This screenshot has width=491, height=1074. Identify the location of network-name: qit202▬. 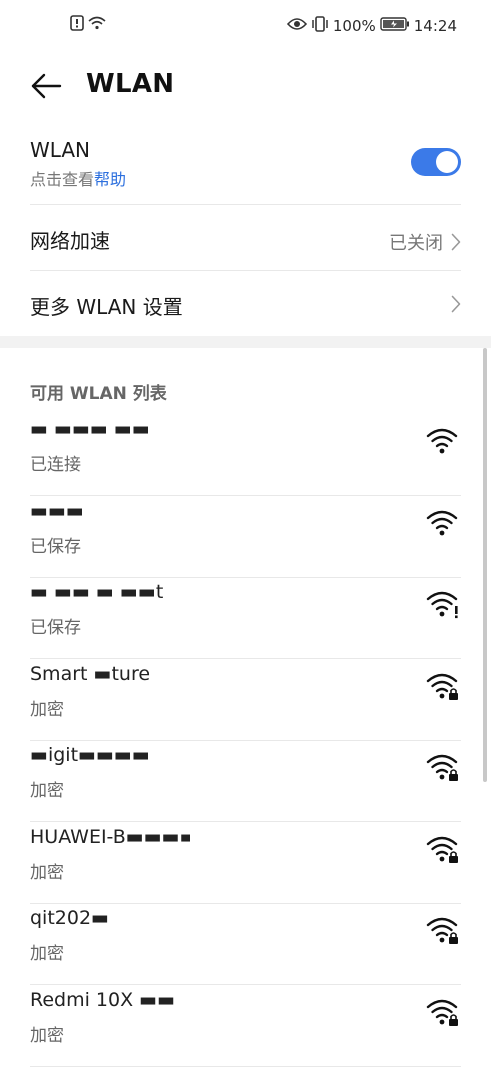
(70, 918).